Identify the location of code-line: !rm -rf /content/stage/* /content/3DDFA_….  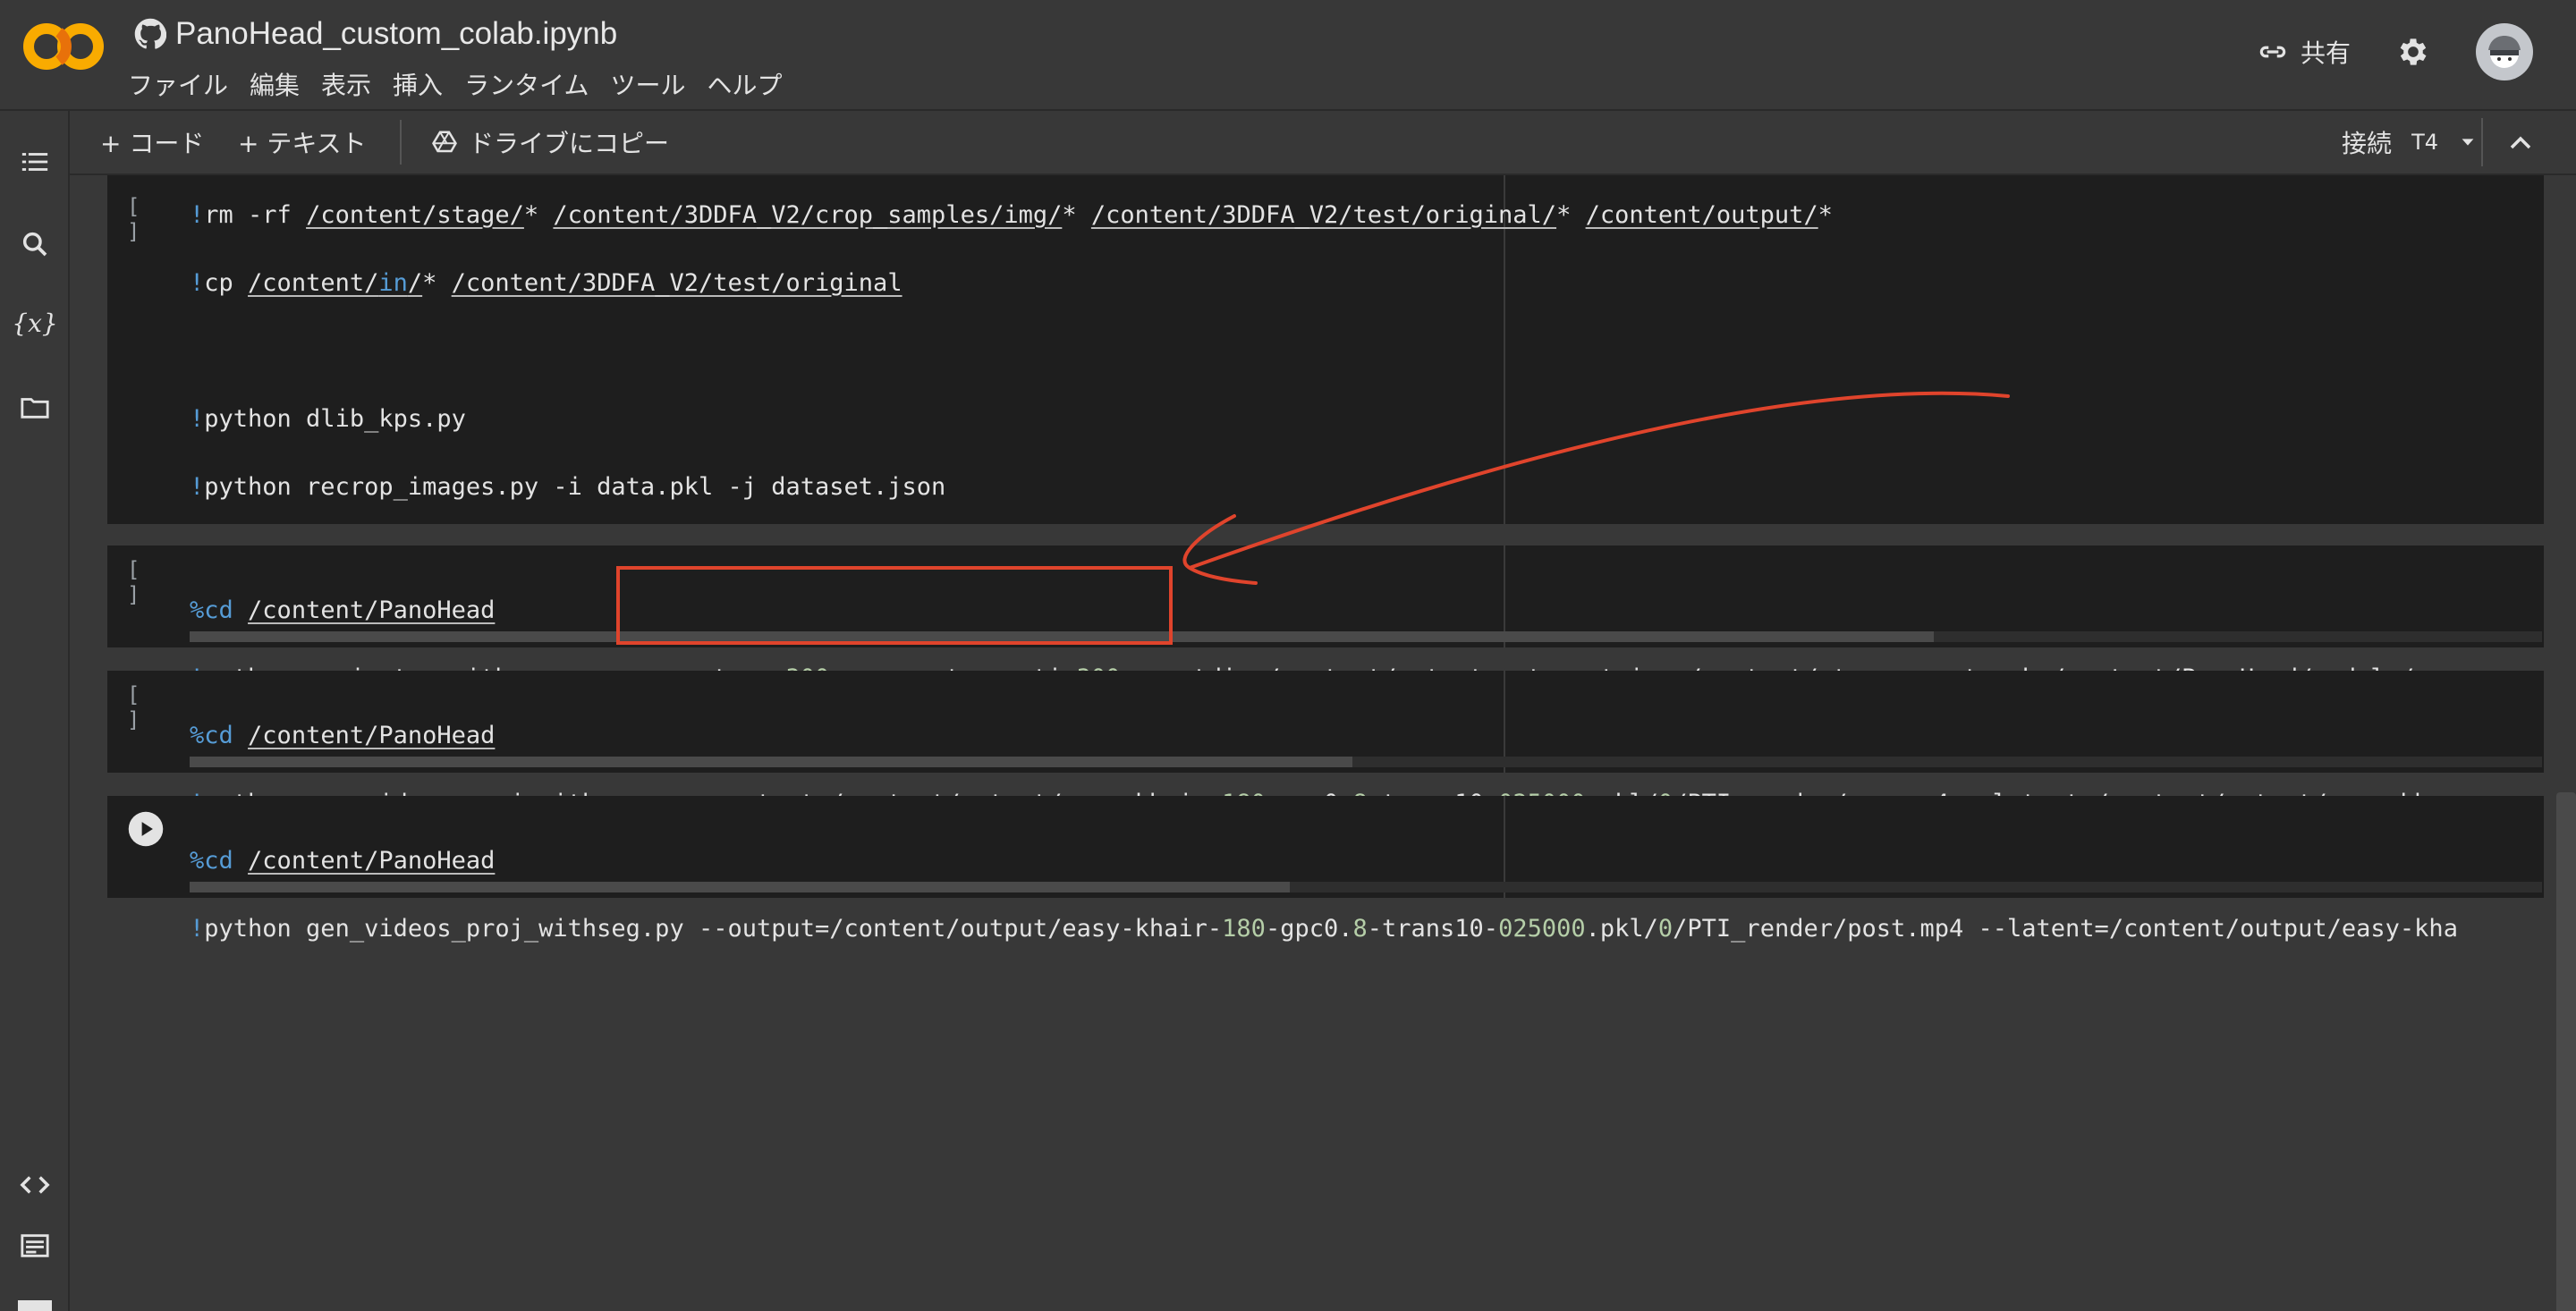
(1011, 215).